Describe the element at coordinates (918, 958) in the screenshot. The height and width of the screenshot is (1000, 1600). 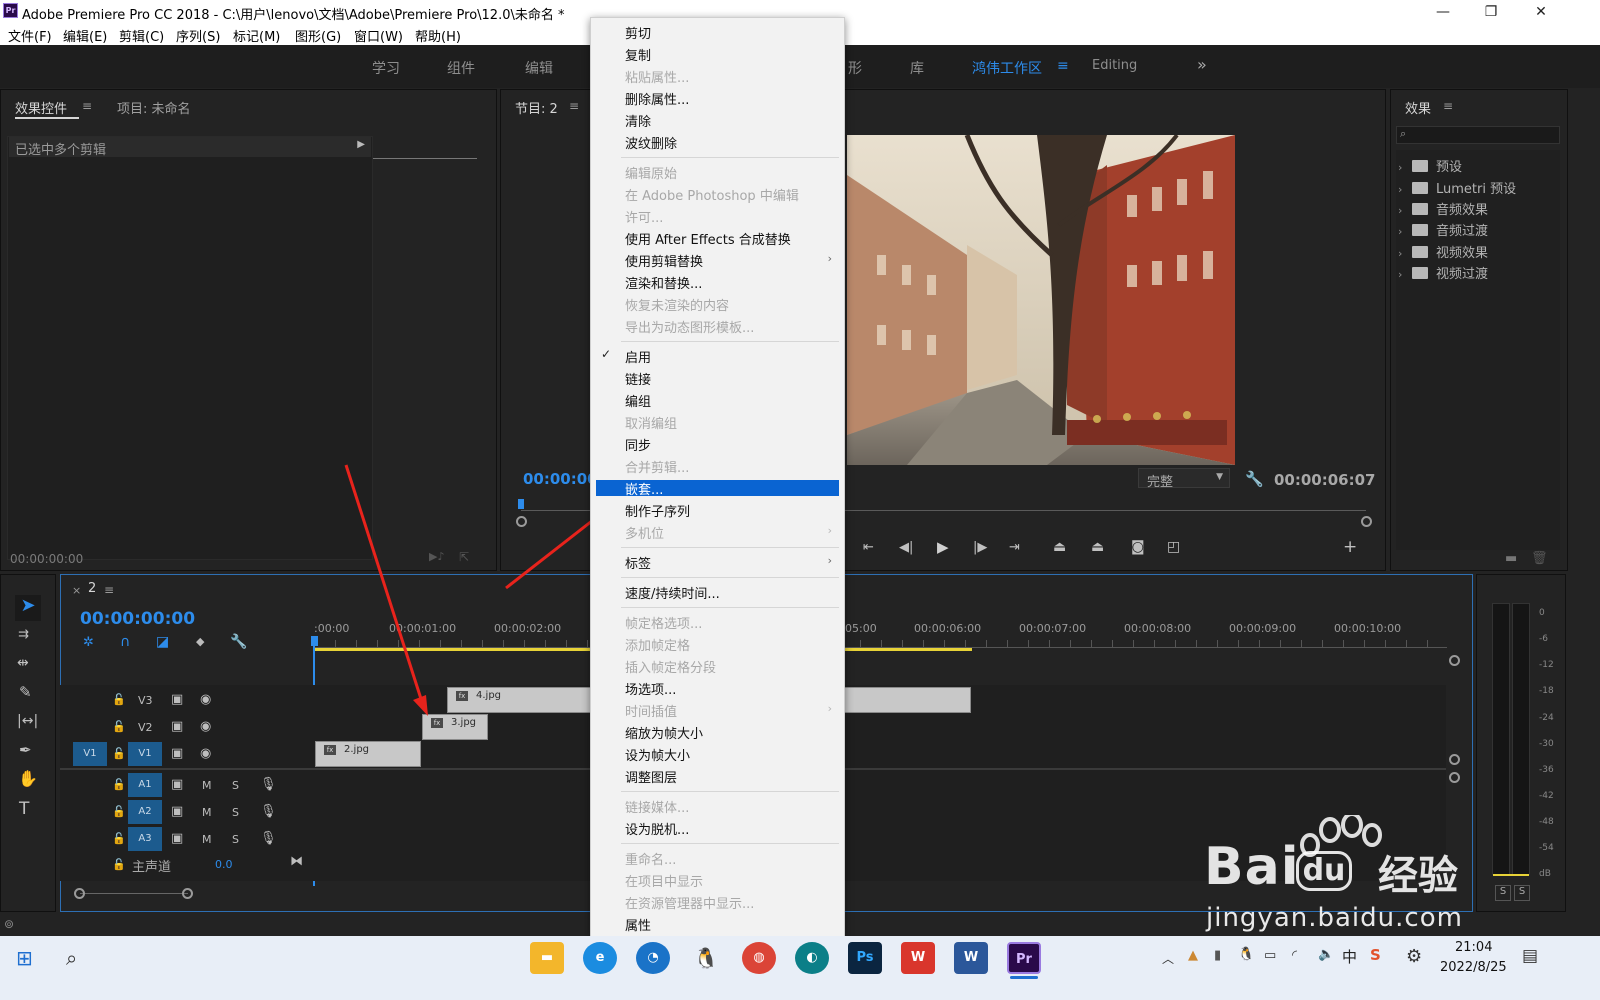
I see `wps-icon: W` at that location.